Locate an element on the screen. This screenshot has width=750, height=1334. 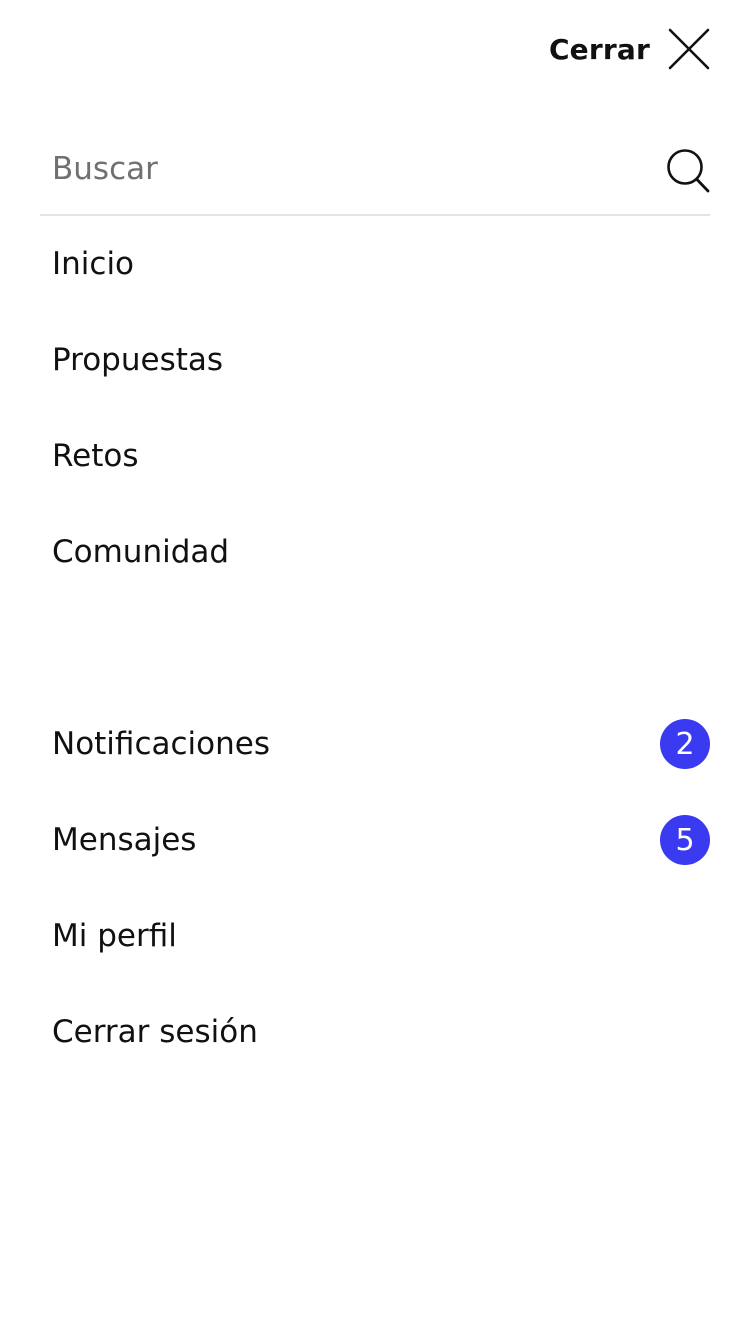
notifications-count-badge: 2 is located at coordinates (685, 744).